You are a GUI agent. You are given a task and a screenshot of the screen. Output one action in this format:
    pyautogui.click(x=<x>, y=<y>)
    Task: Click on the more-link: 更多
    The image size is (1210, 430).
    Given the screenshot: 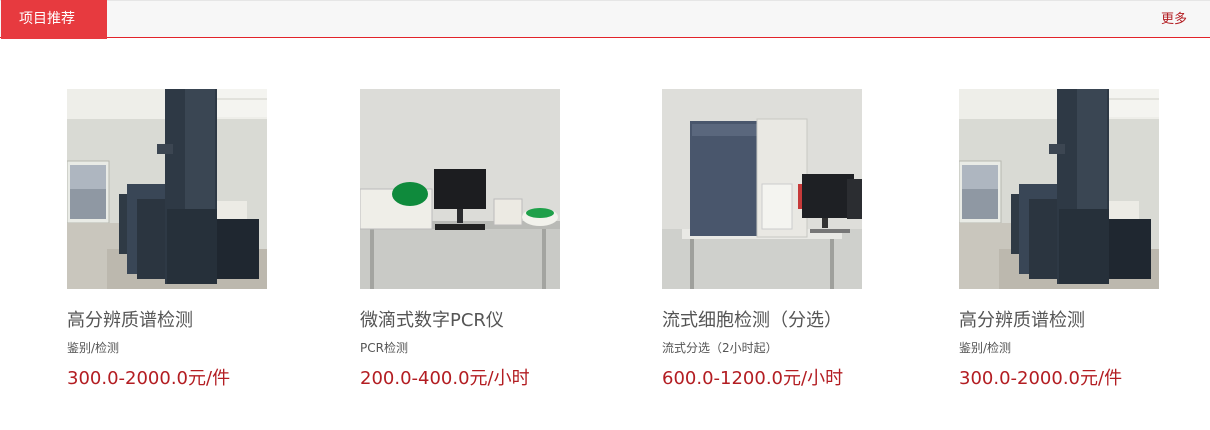 What is the action you would take?
    pyautogui.click(x=1174, y=19)
    